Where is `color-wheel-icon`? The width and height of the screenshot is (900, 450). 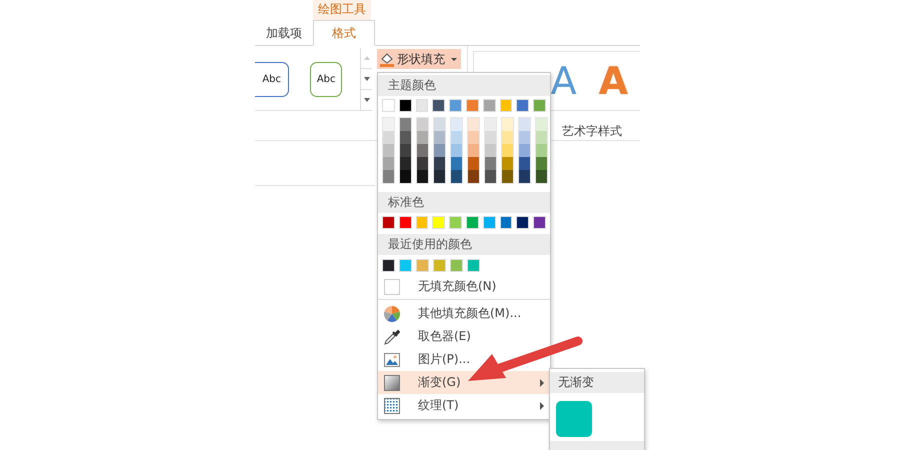
color-wheel-icon is located at coordinates (392, 314).